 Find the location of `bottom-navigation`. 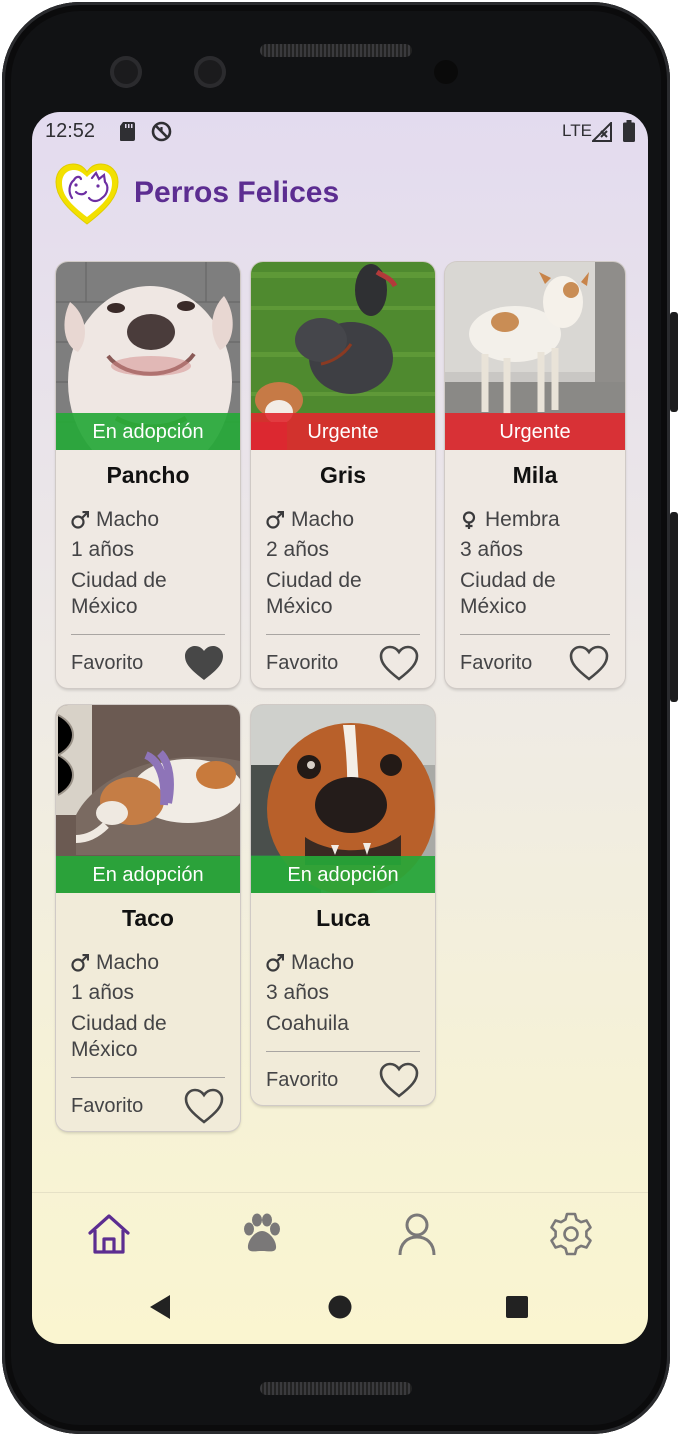

bottom-navigation is located at coordinates (340, 1232).